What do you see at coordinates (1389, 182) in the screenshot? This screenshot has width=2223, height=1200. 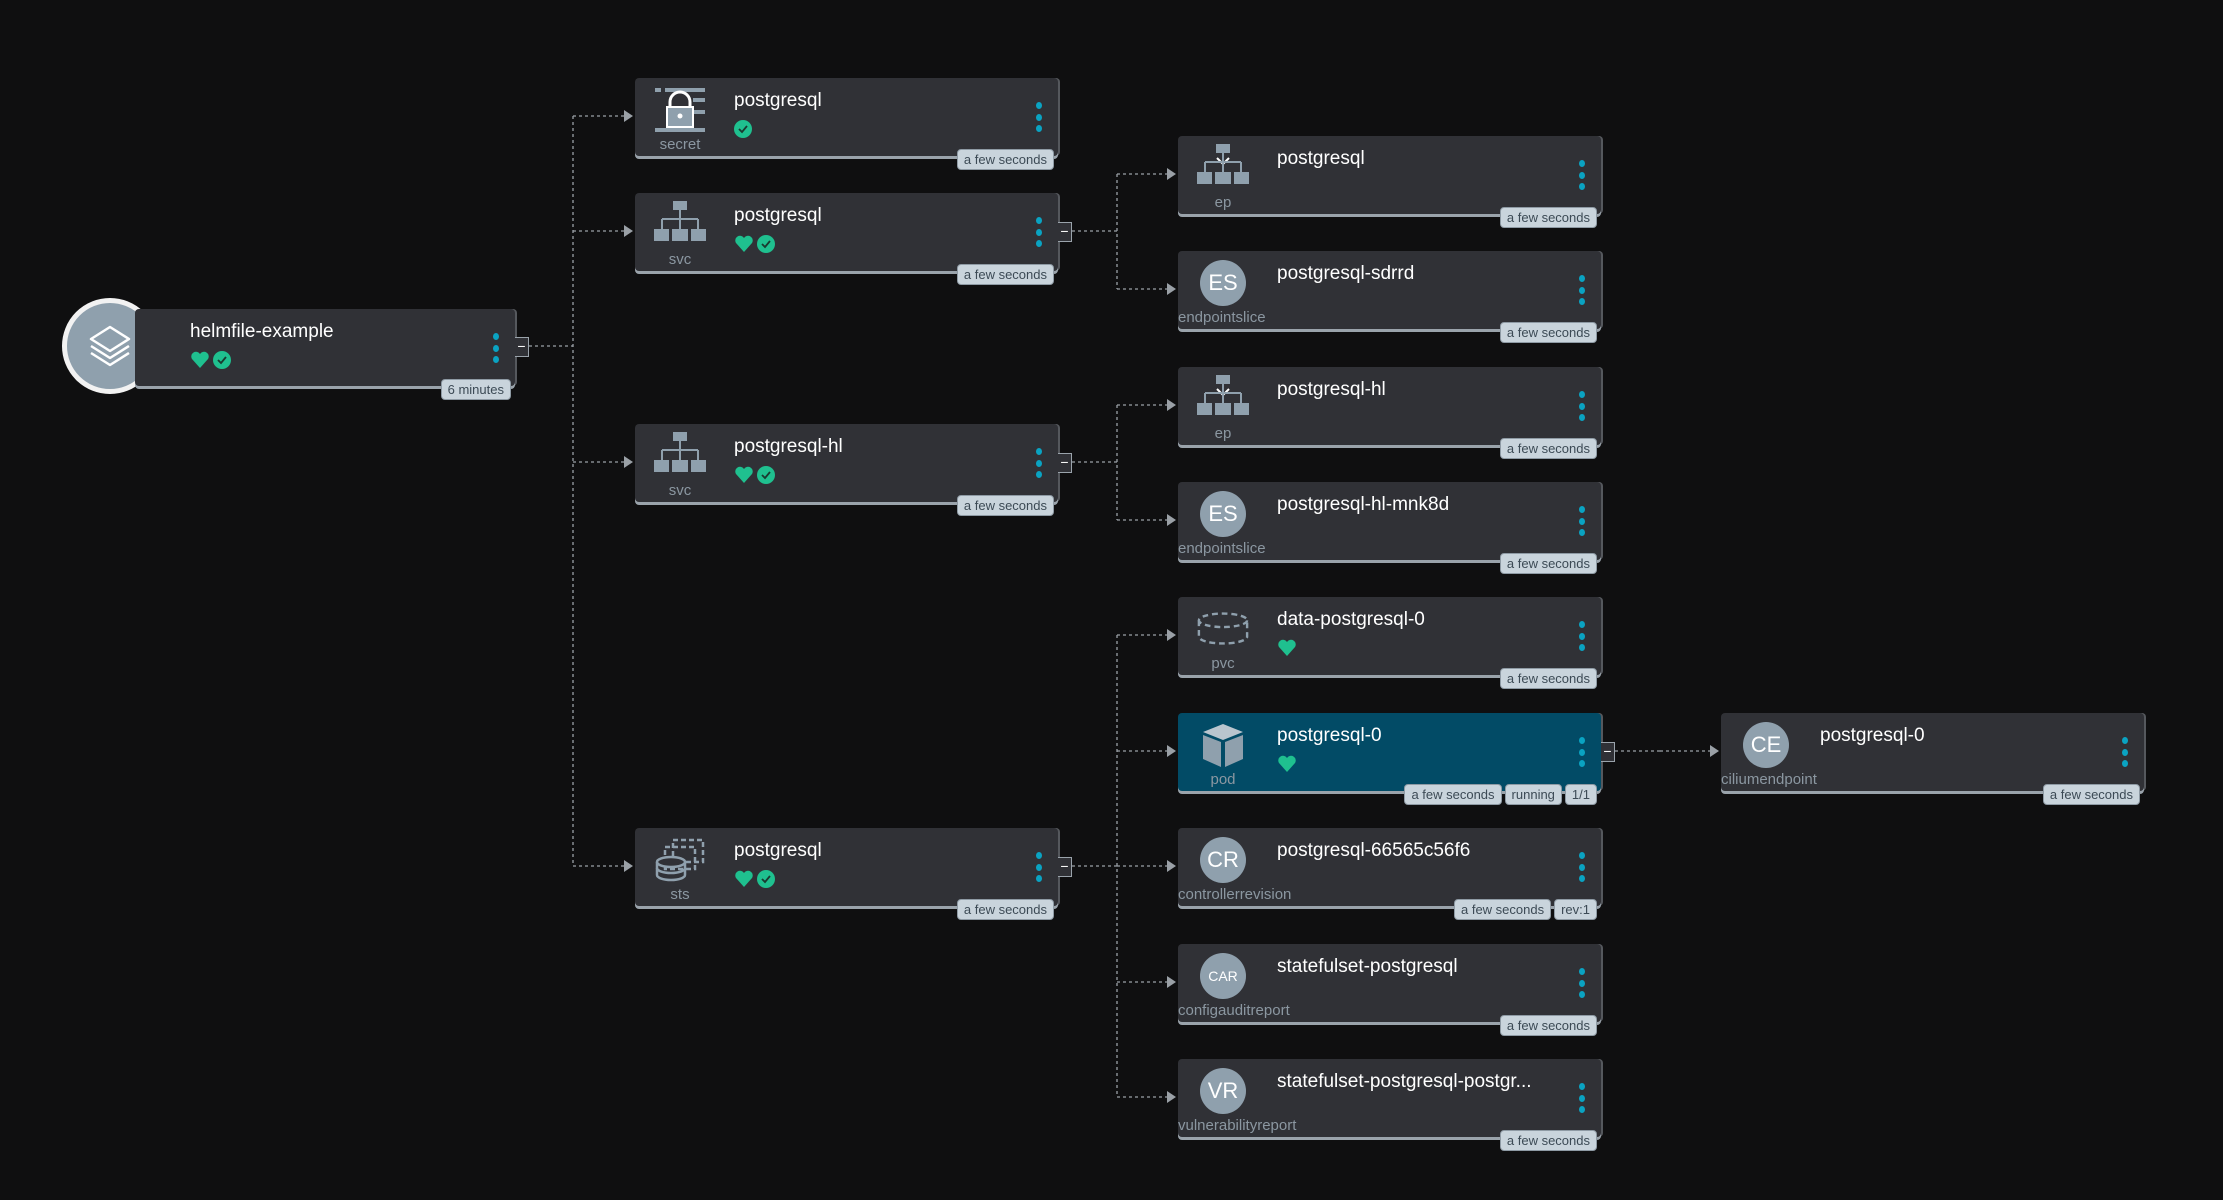 I see `resource-node-ep: ep postgresql a few seconds` at bounding box center [1389, 182].